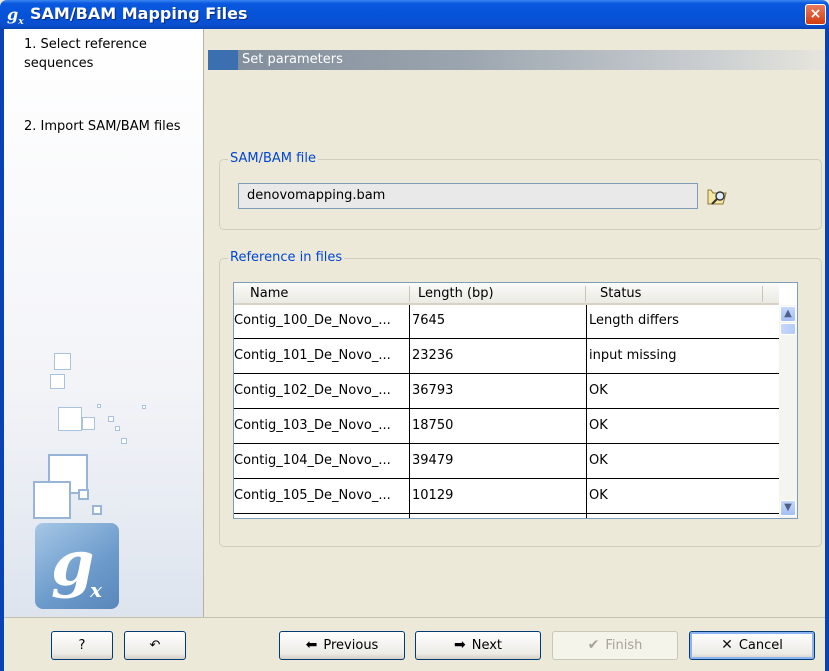  Describe the element at coordinates (815, 14) in the screenshot. I see `close-button: ×` at that location.